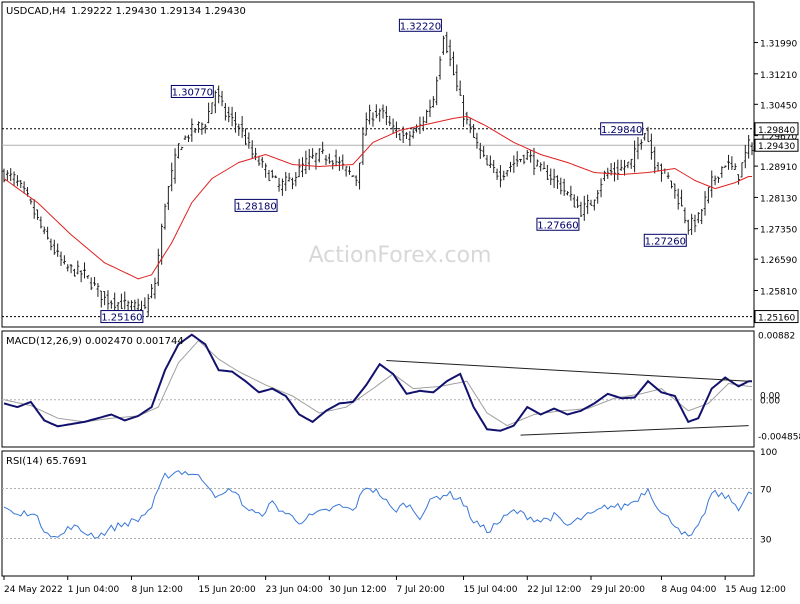 The width and height of the screenshot is (800, 604). I want to click on symbol-label: USDCAD,H4 1.29222 1.29430 1.29134 1.29430, so click(126, 11).